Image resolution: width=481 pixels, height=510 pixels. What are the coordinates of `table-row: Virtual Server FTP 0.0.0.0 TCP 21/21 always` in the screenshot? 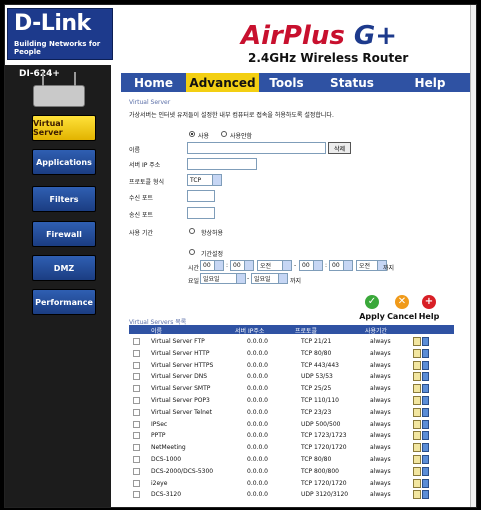 It's located at (291, 342).